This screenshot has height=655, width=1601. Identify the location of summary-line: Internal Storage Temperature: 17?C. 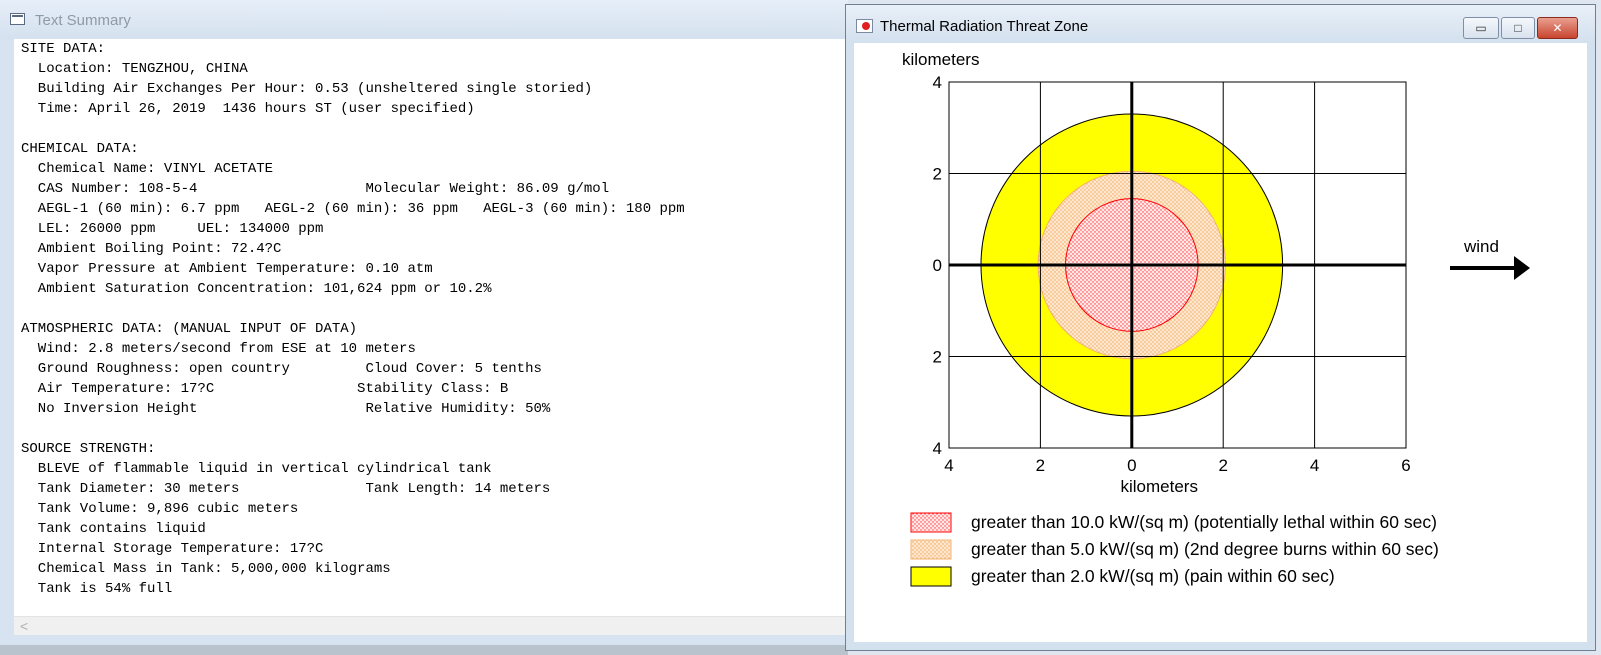
(172, 549).